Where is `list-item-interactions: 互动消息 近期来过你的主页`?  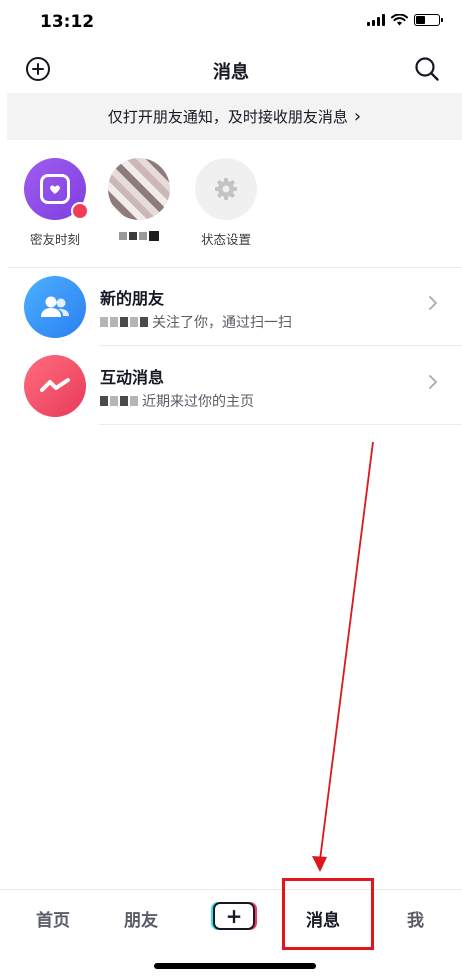
list-item-interactions: 互动消息 近期来过你的主页 is located at coordinates (231, 386).